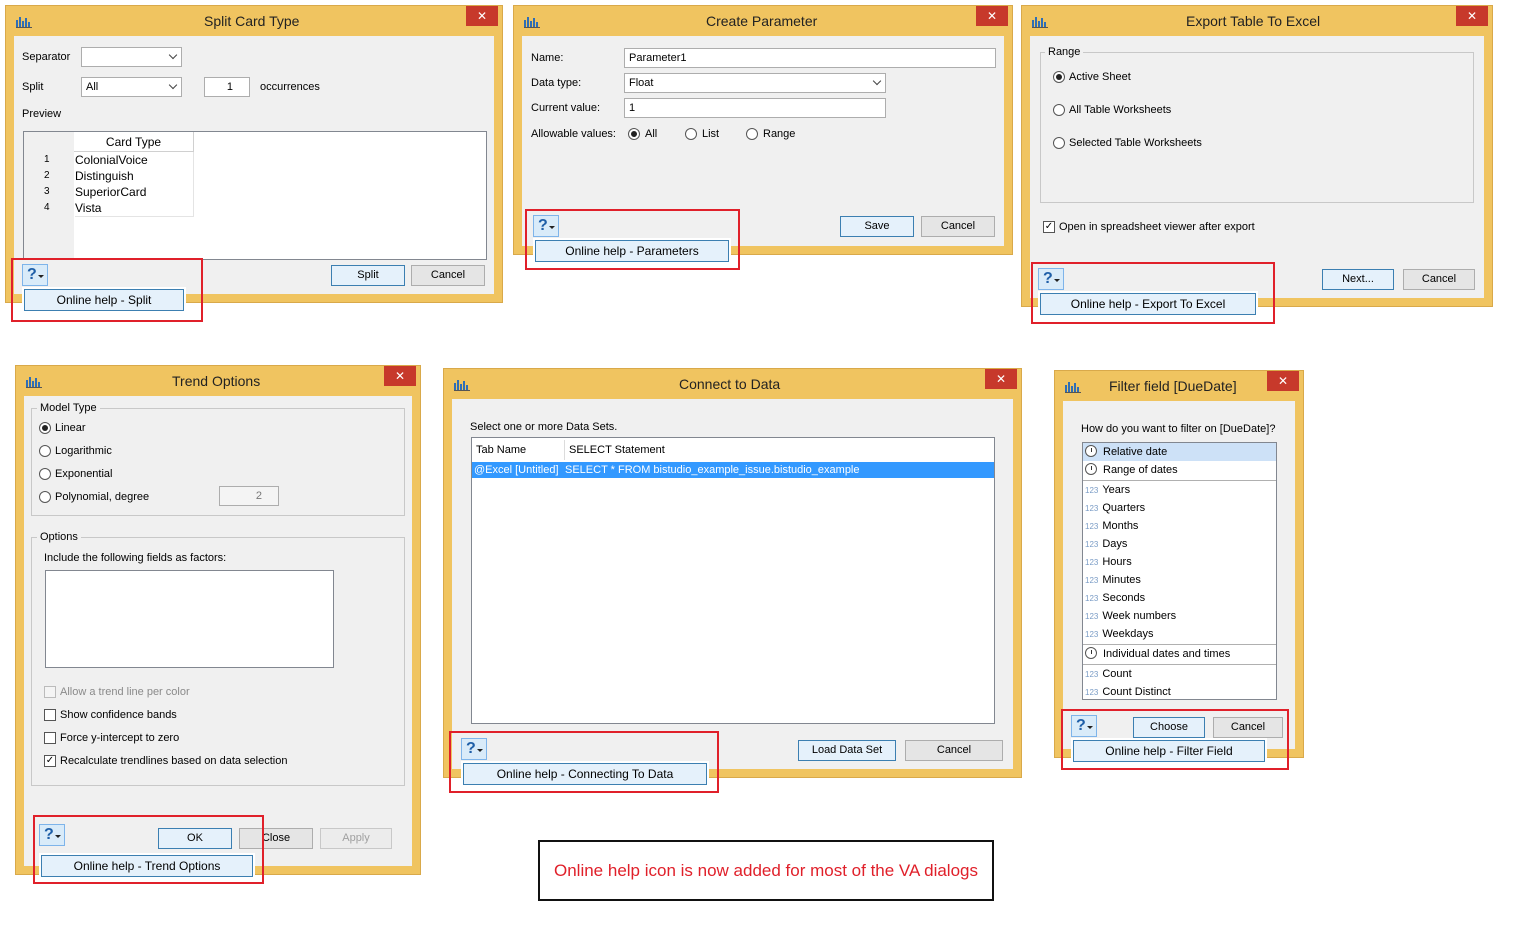 The image size is (1518, 926). Describe the element at coordinates (1179, 386) in the screenshot. I see `title-bar: Filter field [DueDate] ✕` at that location.